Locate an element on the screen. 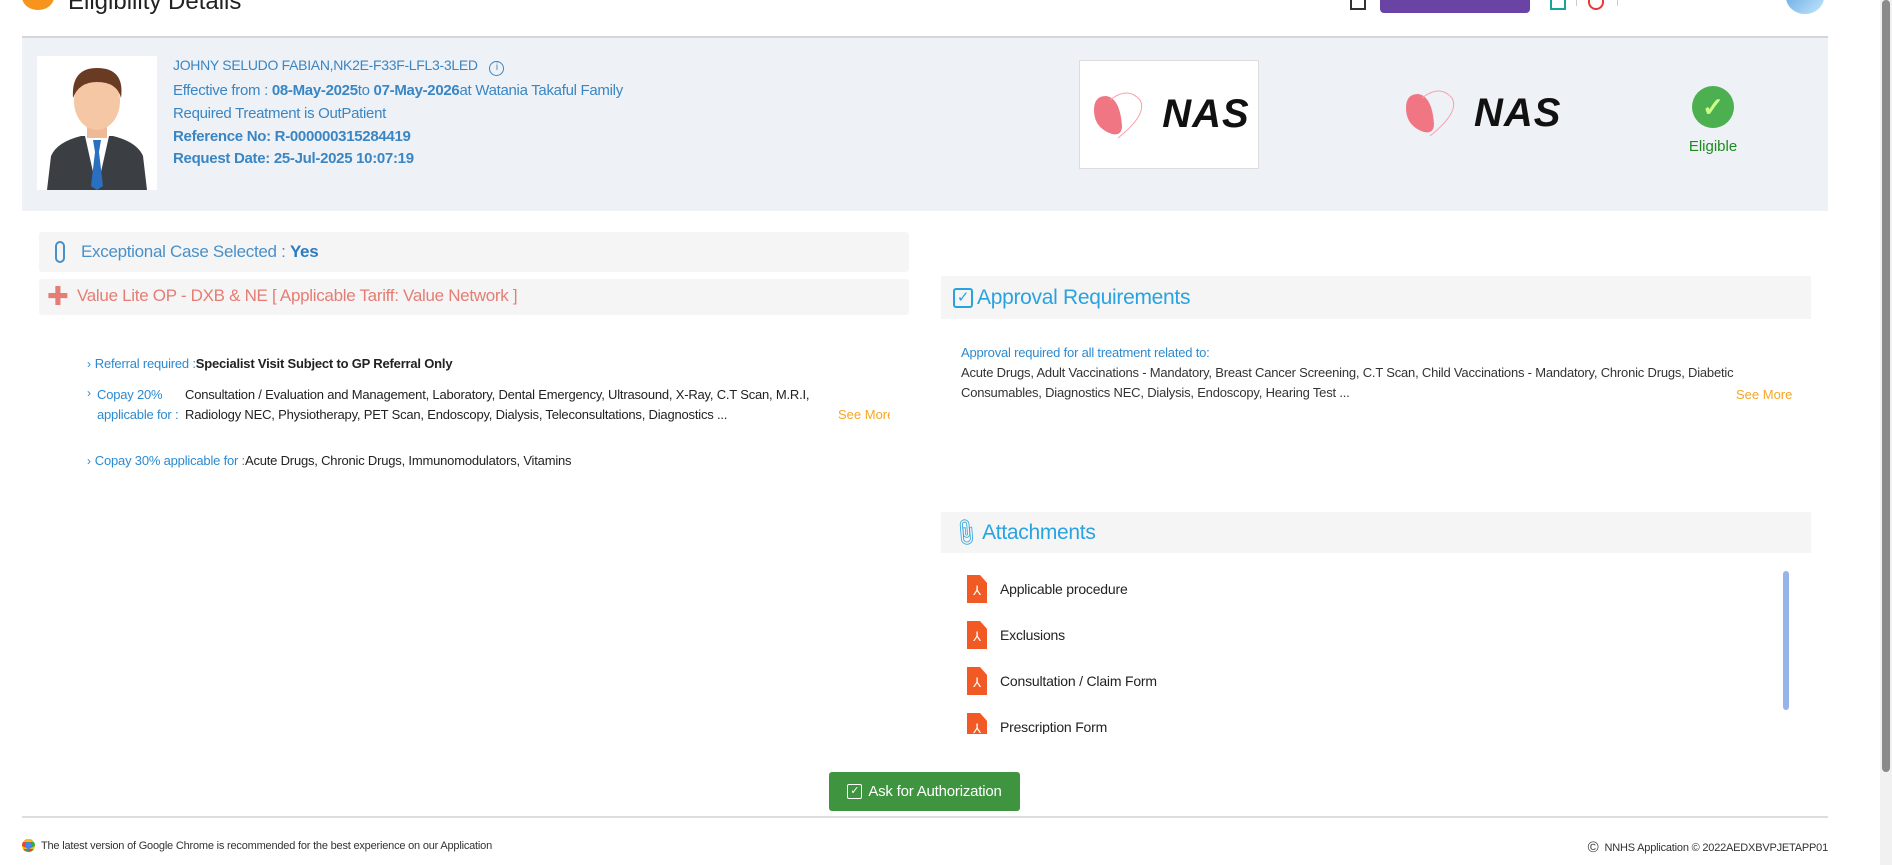 This screenshot has height=865, width=1892. payer-logo: NAS is located at coordinates (1169, 114).